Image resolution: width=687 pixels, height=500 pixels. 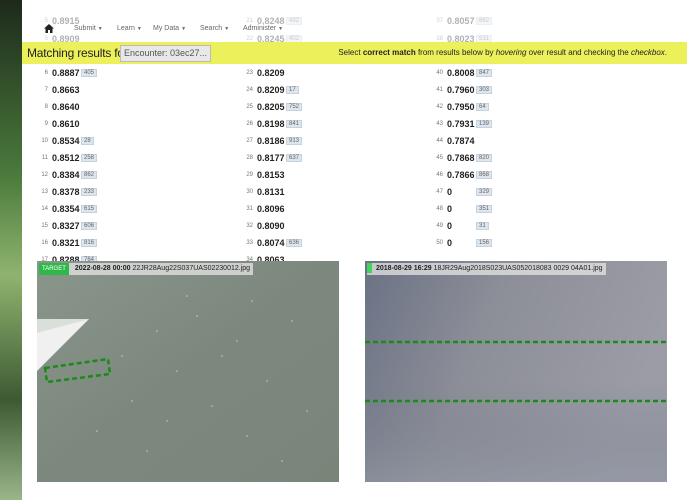 What do you see at coordinates (88, 28) in the screenshot?
I see `nav-submit: Submit ▼` at bounding box center [88, 28].